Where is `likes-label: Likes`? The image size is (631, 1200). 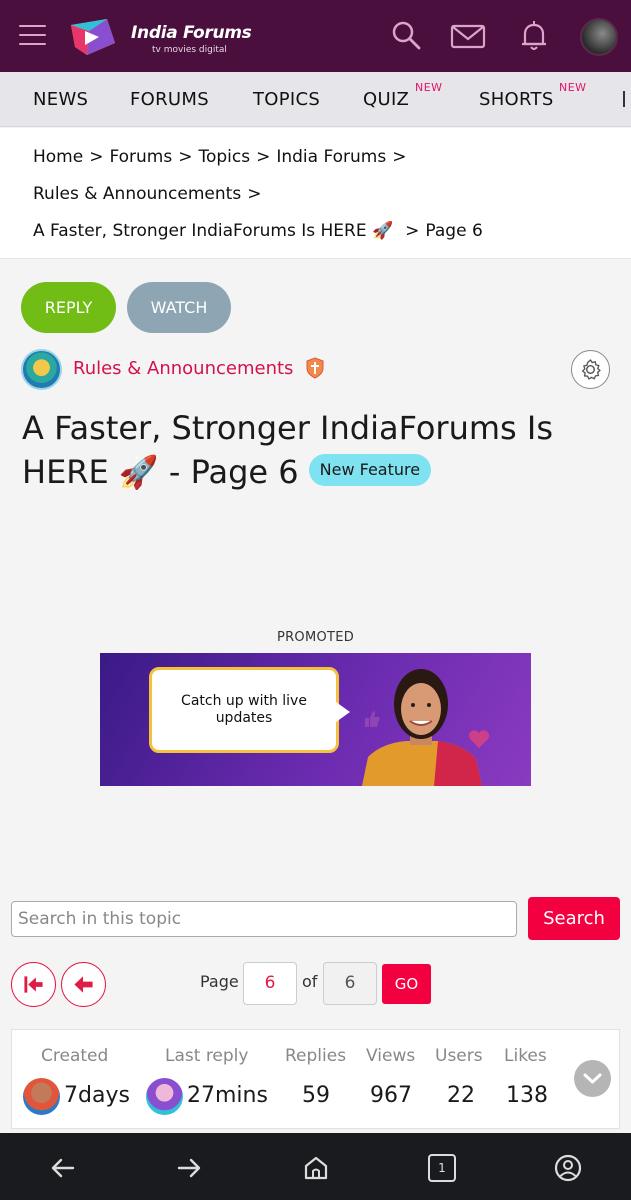
likes-label: Likes is located at coordinates (525, 1056).